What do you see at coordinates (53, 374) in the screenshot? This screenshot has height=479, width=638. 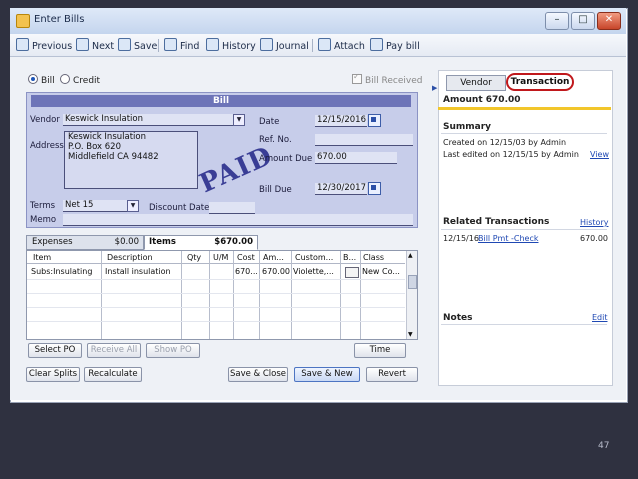 I see `clear-splits-button: Clear Splits` at bounding box center [53, 374].